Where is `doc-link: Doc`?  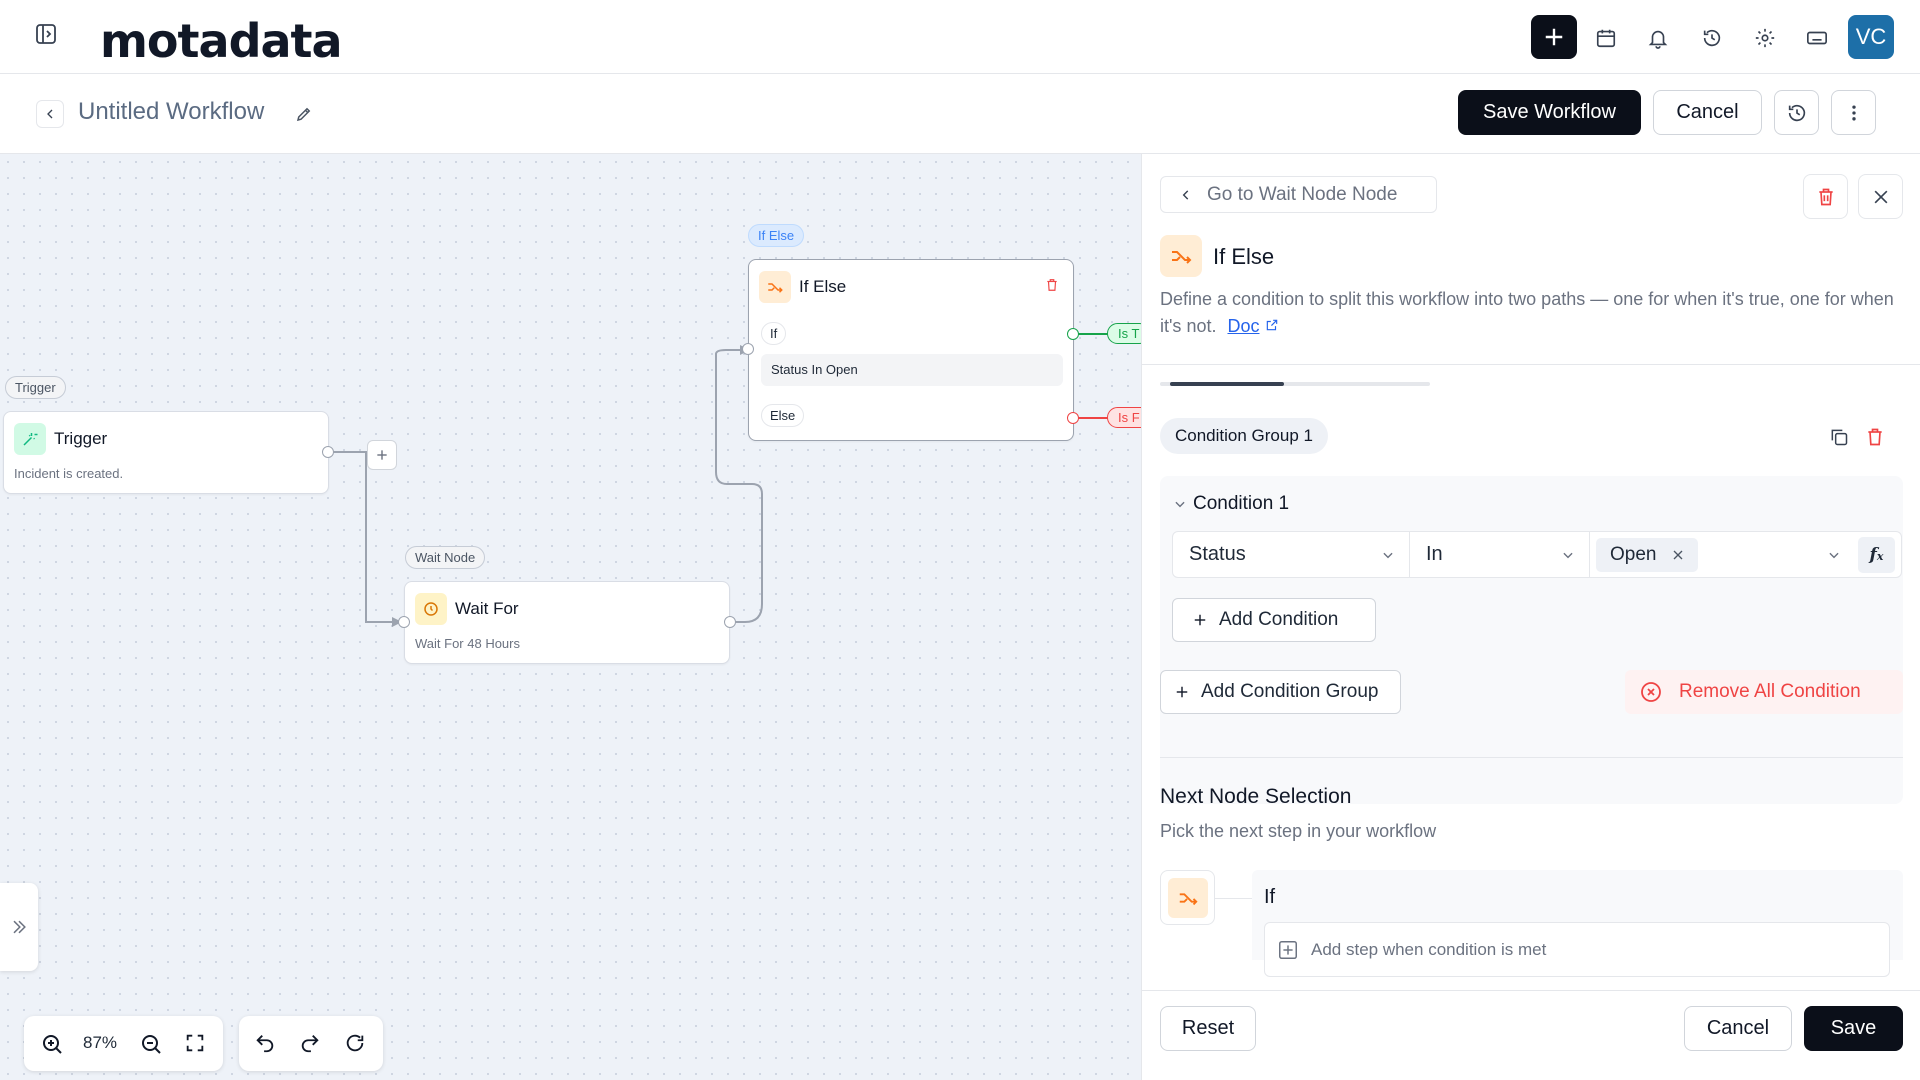
doc-link: Doc is located at coordinates (1243, 326).